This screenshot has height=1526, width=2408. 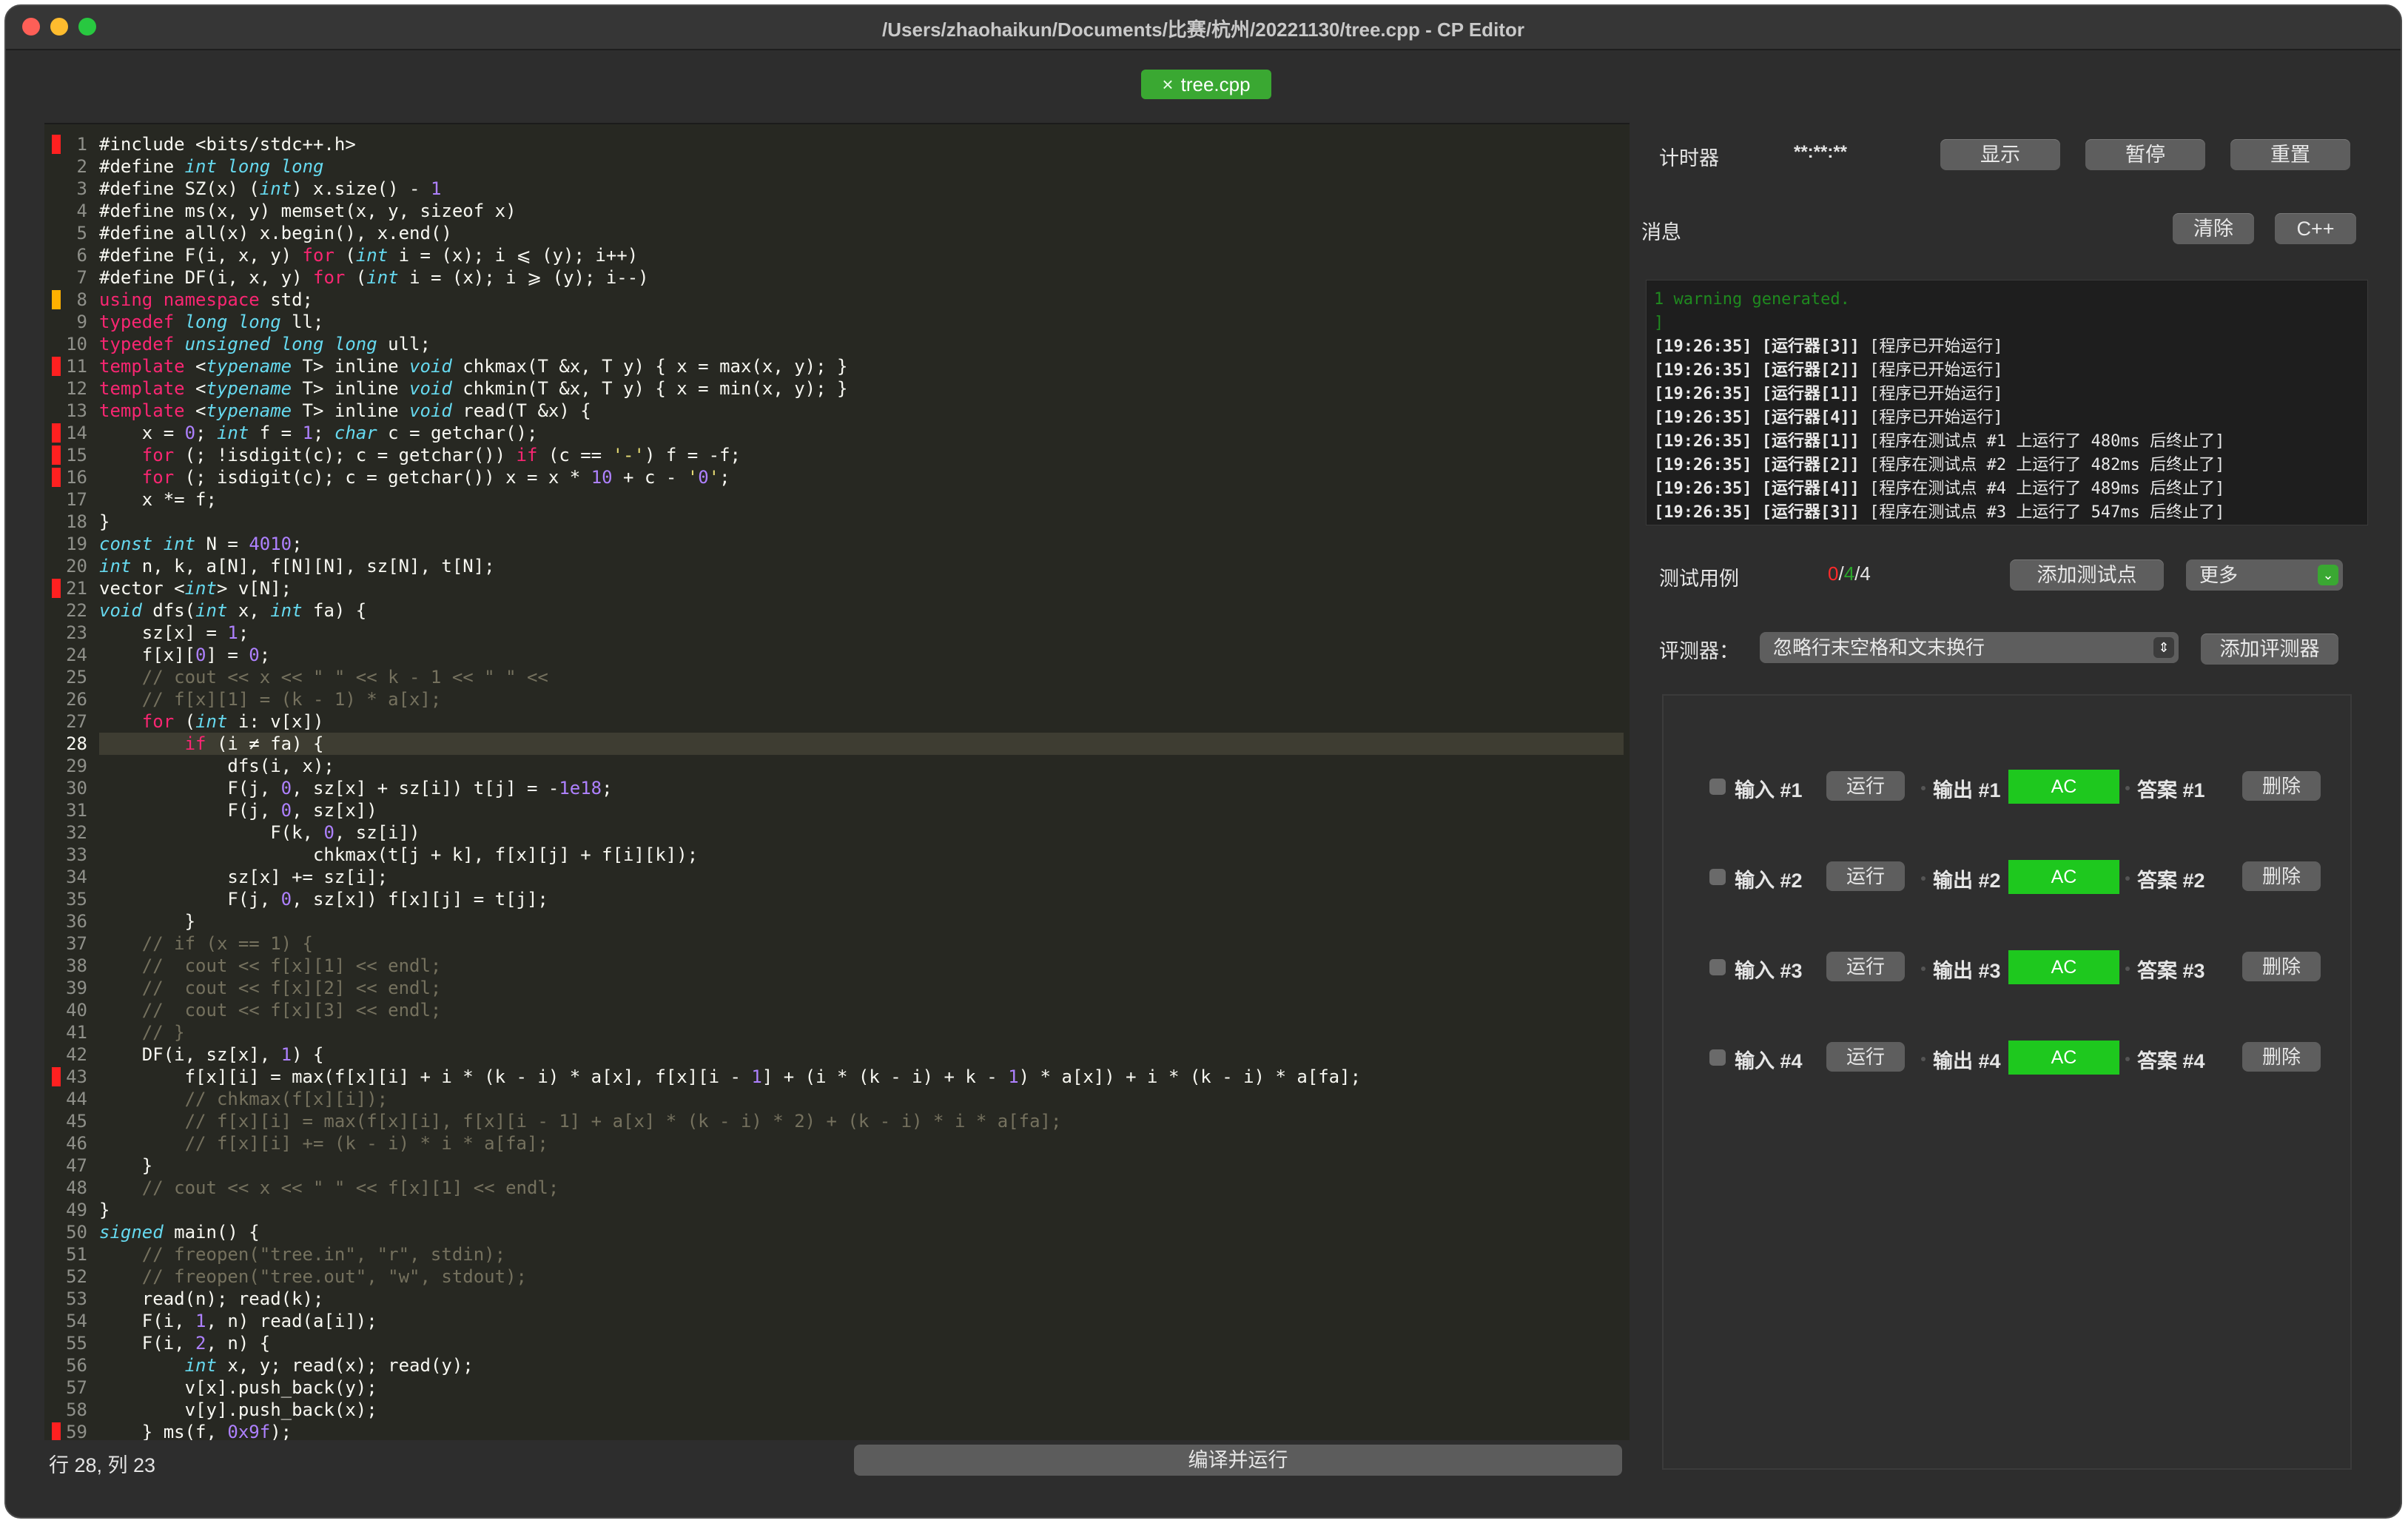 I want to click on code-line: sz[x] = 1;, so click(x=862, y=633).